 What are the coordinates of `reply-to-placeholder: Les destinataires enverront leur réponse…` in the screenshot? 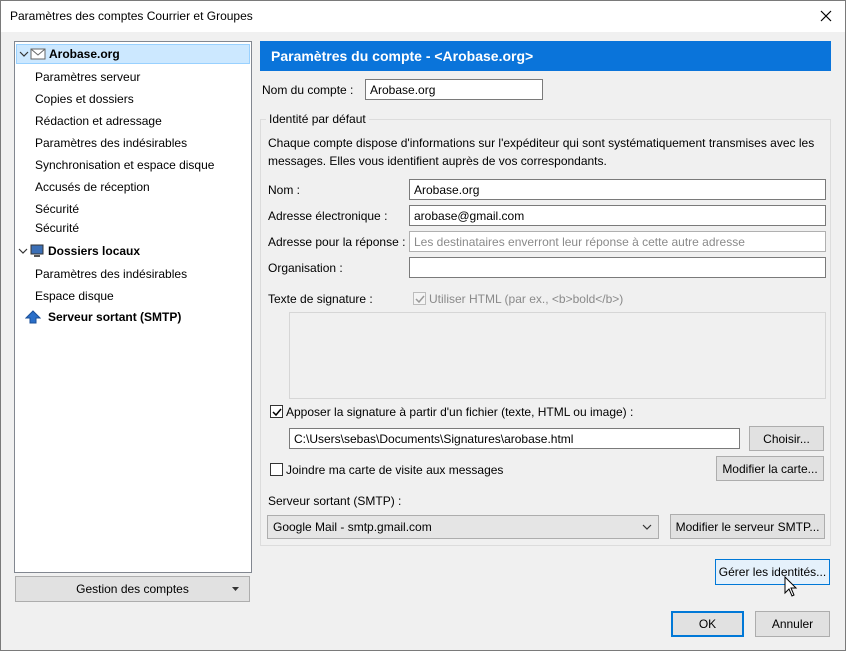 It's located at (579, 241).